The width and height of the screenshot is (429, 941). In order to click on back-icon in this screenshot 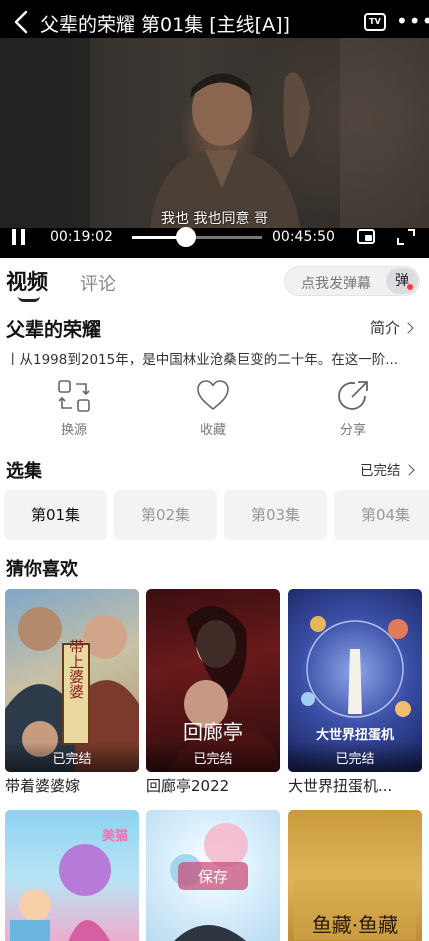, I will do `click(22, 22)`.